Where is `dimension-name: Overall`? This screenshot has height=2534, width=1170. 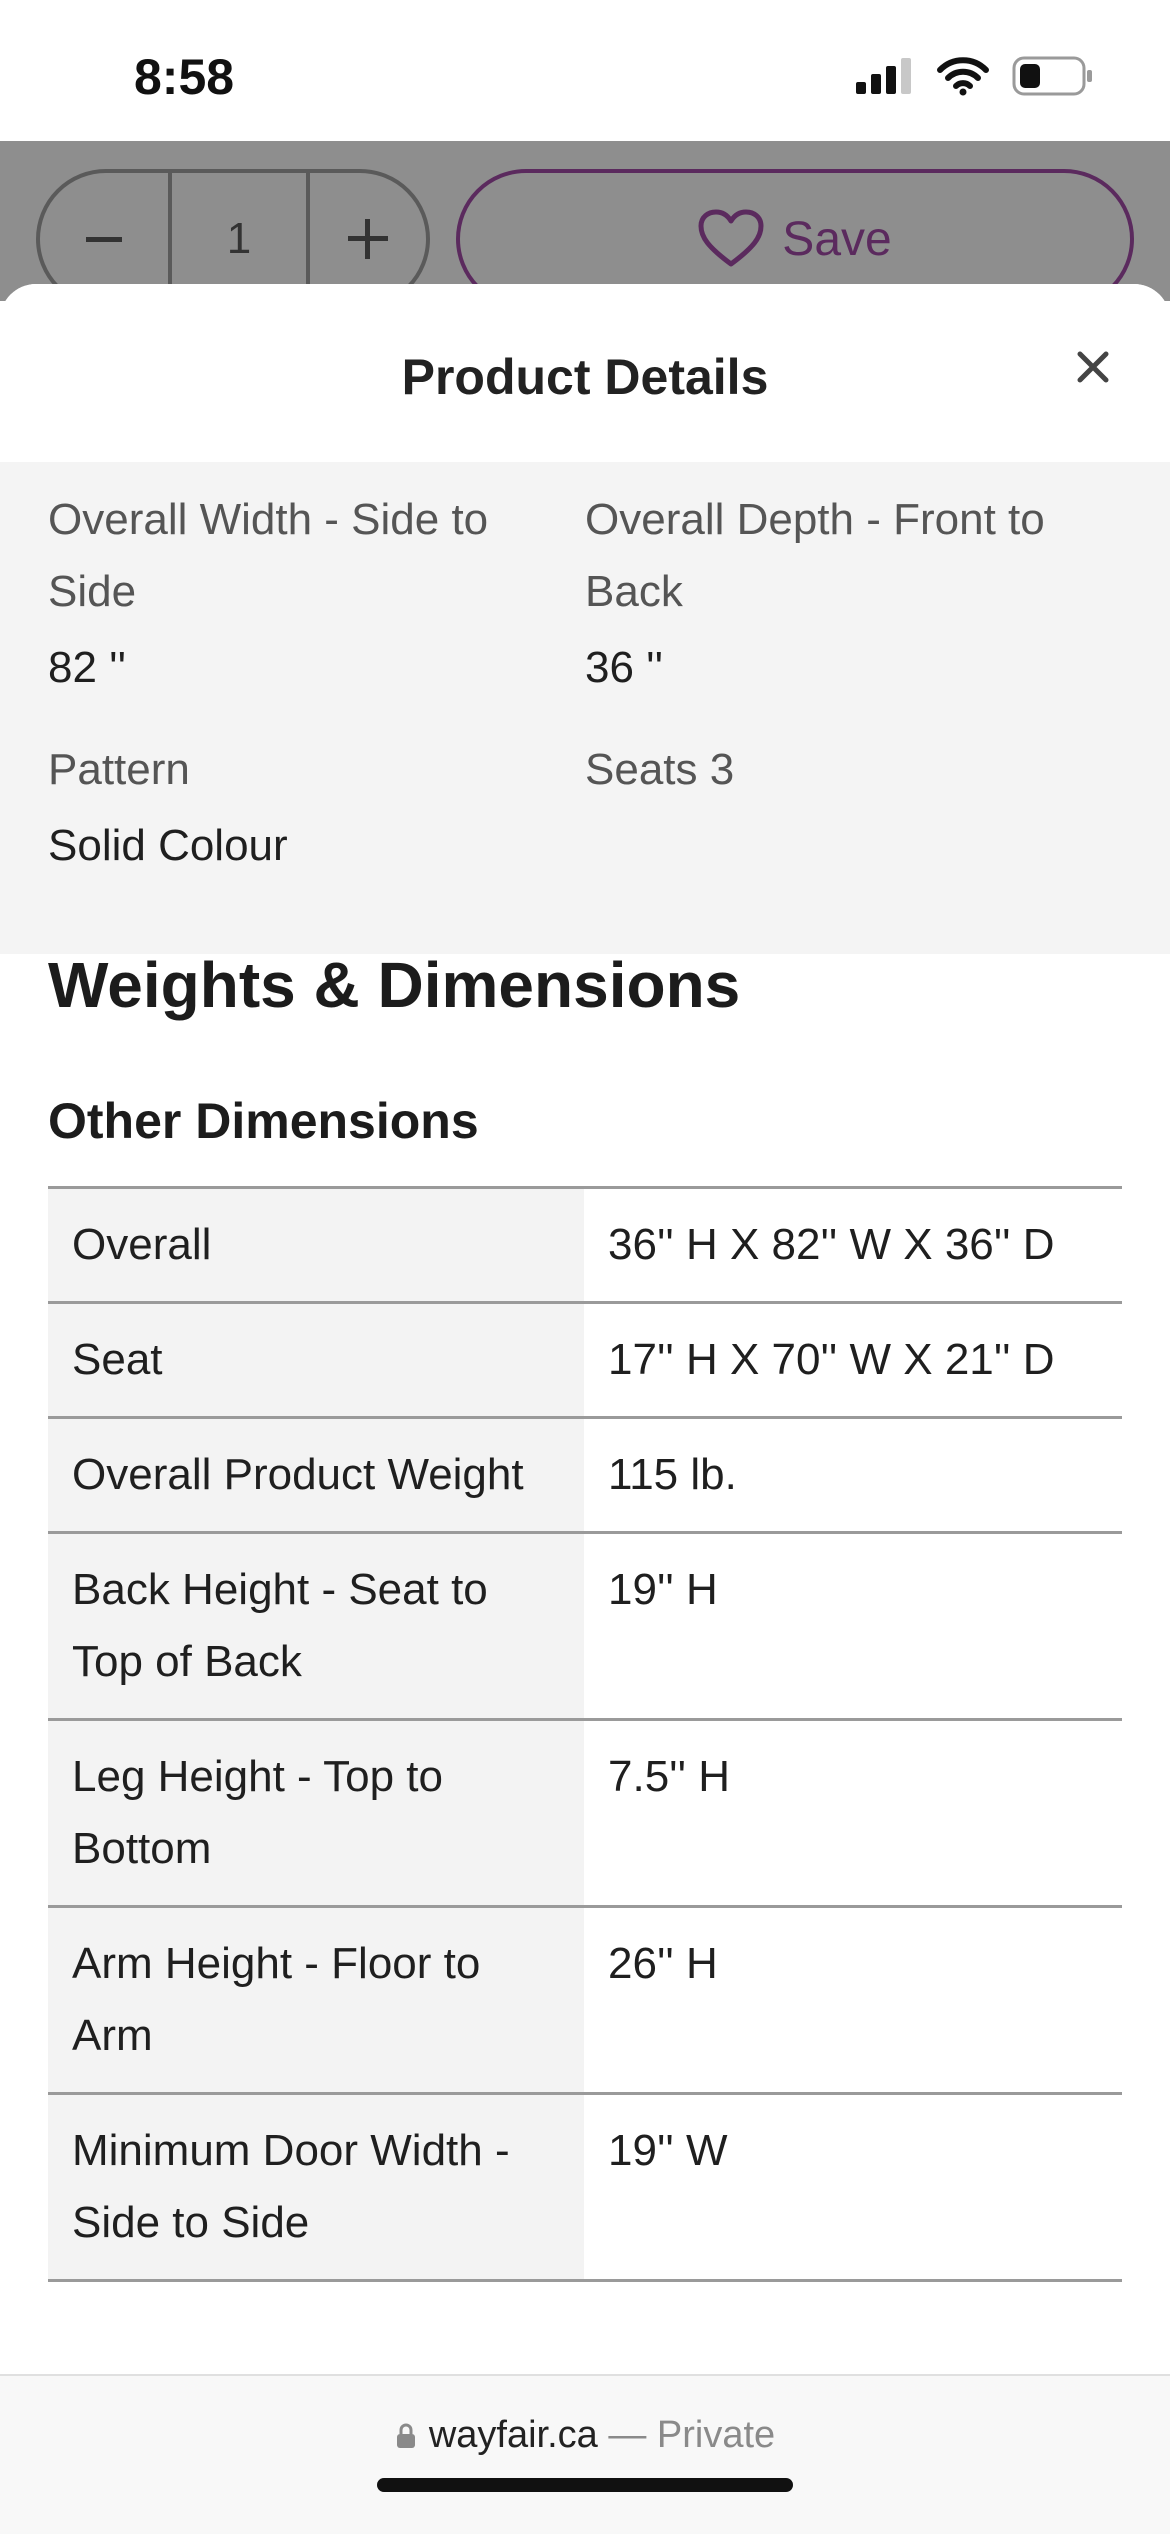
dimension-name: Overall is located at coordinates (316, 1245).